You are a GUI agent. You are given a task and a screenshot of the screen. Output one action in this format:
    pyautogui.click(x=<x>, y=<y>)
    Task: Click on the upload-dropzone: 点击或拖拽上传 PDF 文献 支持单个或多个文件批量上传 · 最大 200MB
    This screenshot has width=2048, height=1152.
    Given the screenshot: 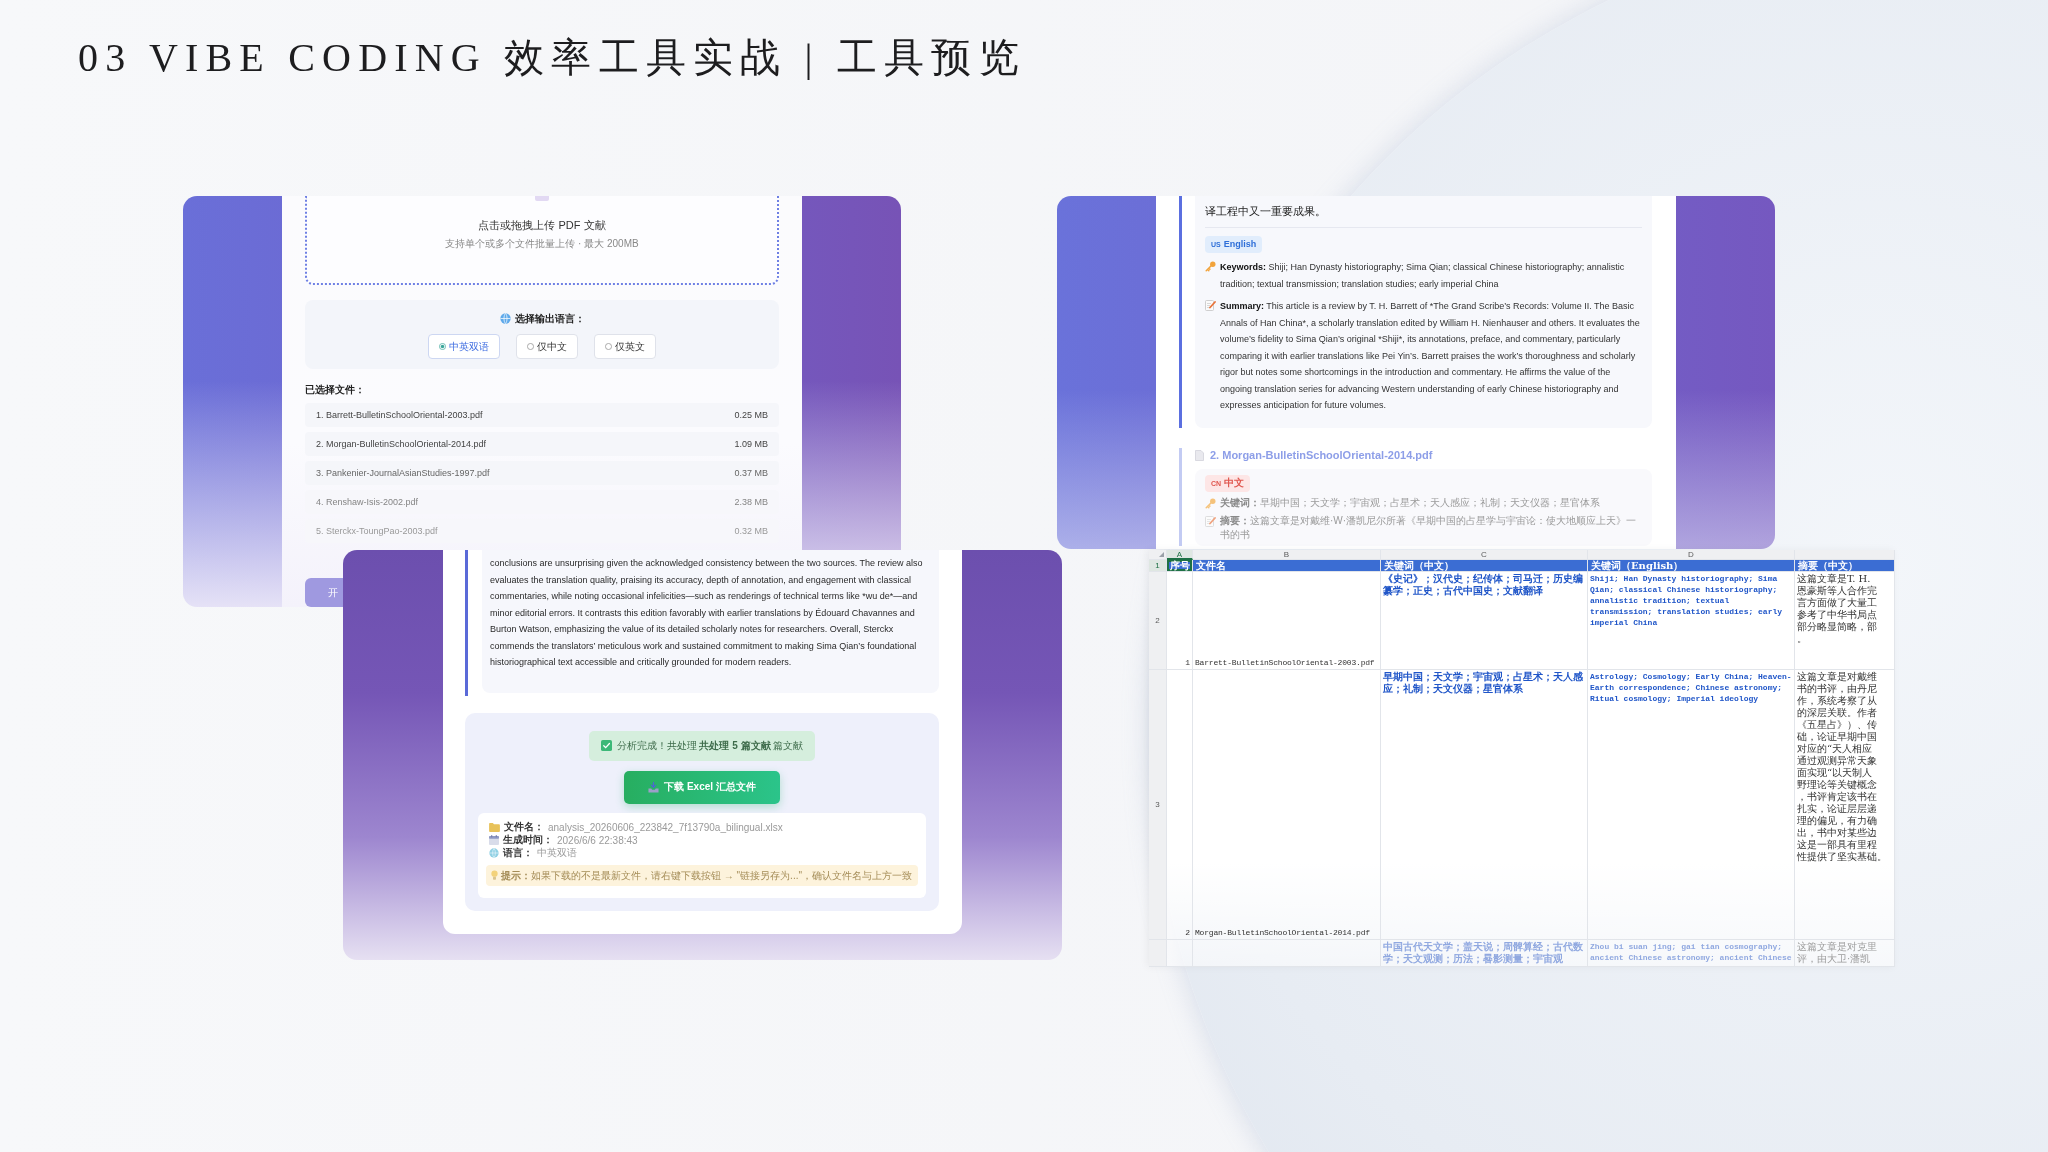 What is the action you would take?
    pyautogui.click(x=542, y=240)
    